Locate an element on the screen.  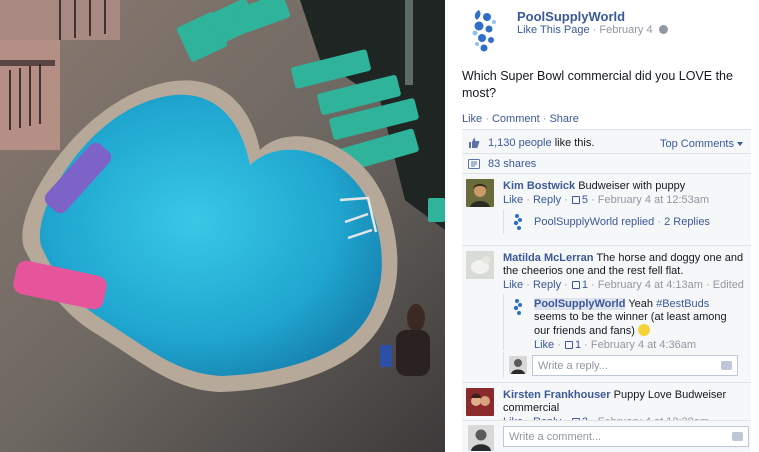
post-actions: Like · Comment · Share is located at coordinates (520, 119).